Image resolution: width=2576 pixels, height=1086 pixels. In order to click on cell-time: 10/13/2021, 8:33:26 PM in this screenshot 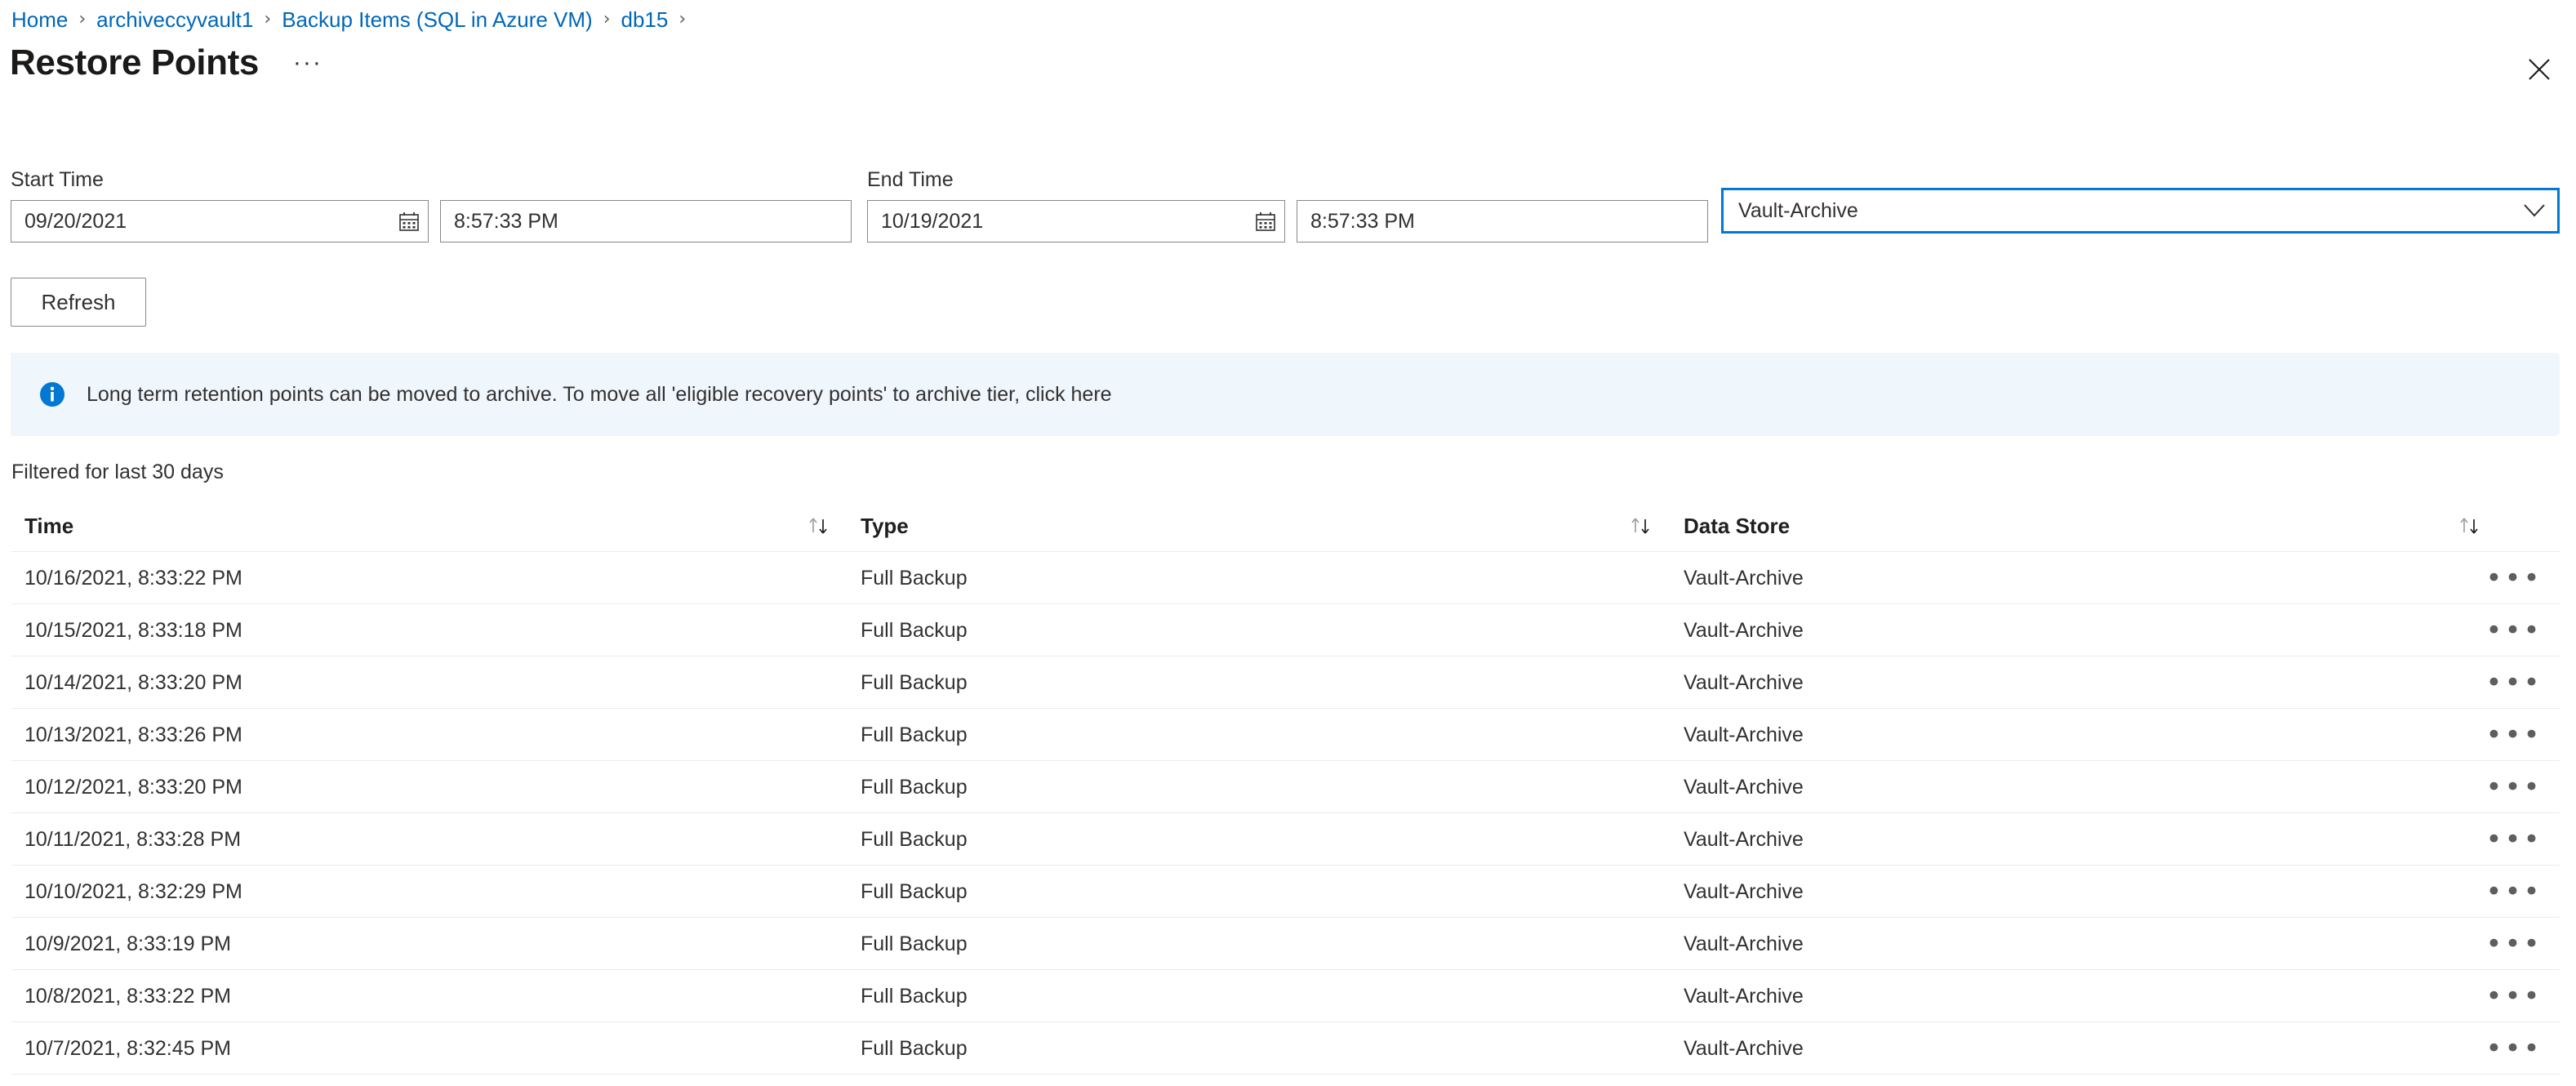, I will do `click(133, 735)`.